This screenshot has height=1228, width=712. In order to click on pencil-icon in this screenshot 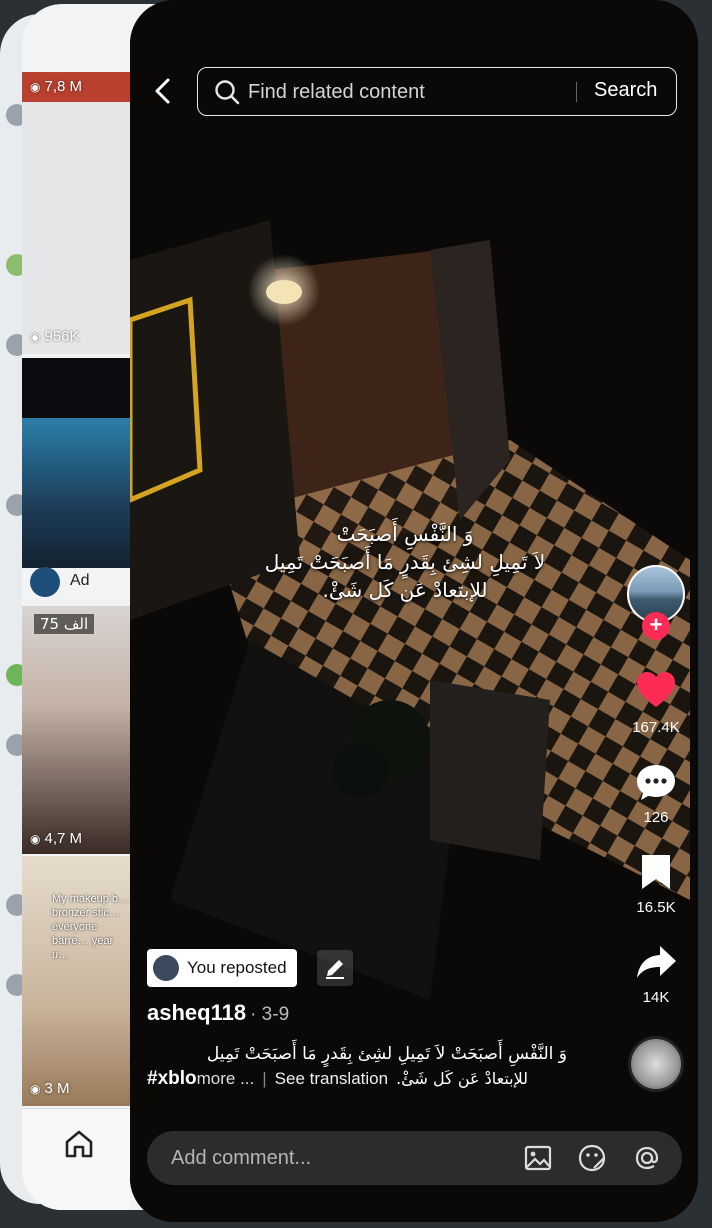, I will do `click(335, 969)`.